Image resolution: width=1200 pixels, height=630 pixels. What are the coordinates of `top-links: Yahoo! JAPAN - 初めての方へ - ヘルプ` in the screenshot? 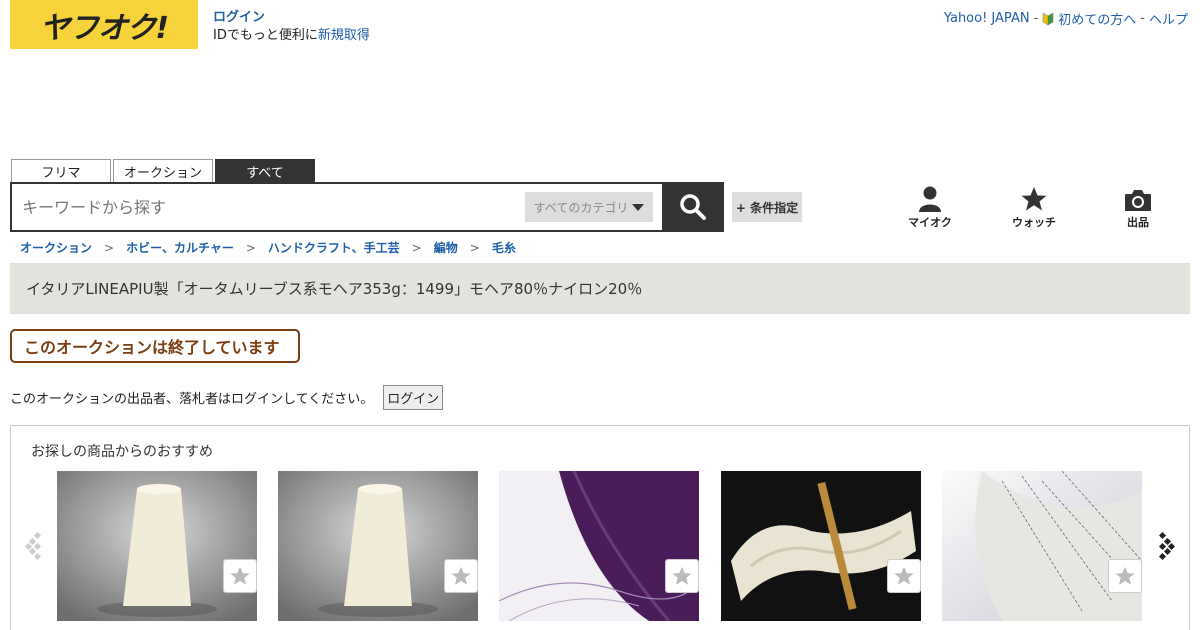 It's located at (1066, 18).